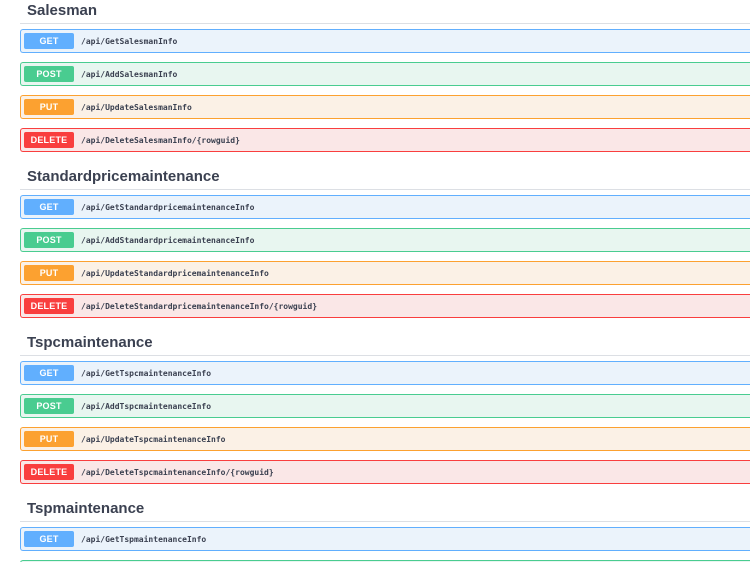  I want to click on operation-path: /api/GetSalesmanInfo, so click(129, 41).